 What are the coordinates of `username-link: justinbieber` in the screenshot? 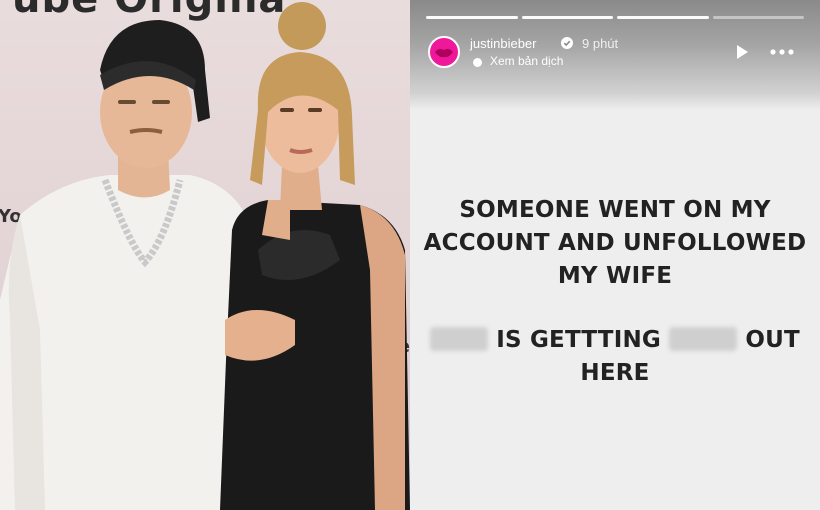 It's located at (503, 43).